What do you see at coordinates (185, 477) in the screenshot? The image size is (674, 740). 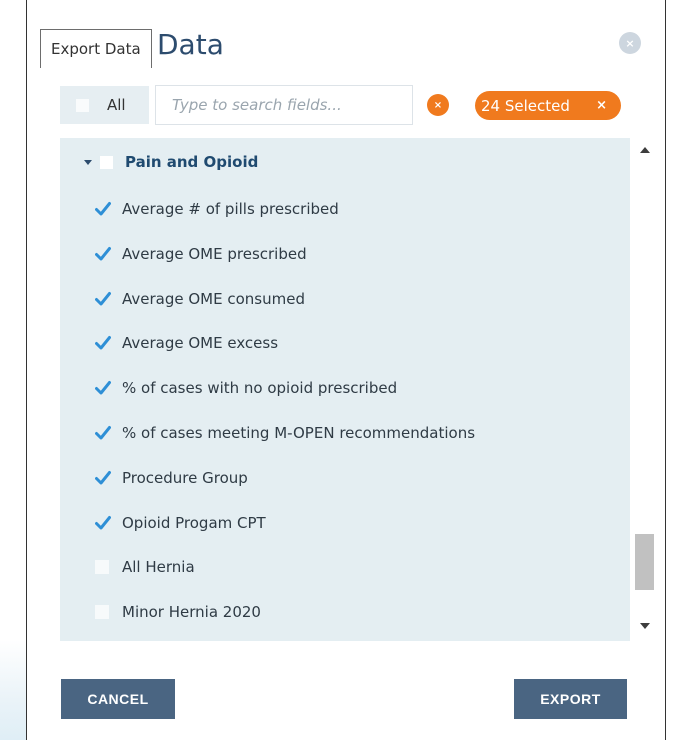 I see `item-label: Procedure Group` at bounding box center [185, 477].